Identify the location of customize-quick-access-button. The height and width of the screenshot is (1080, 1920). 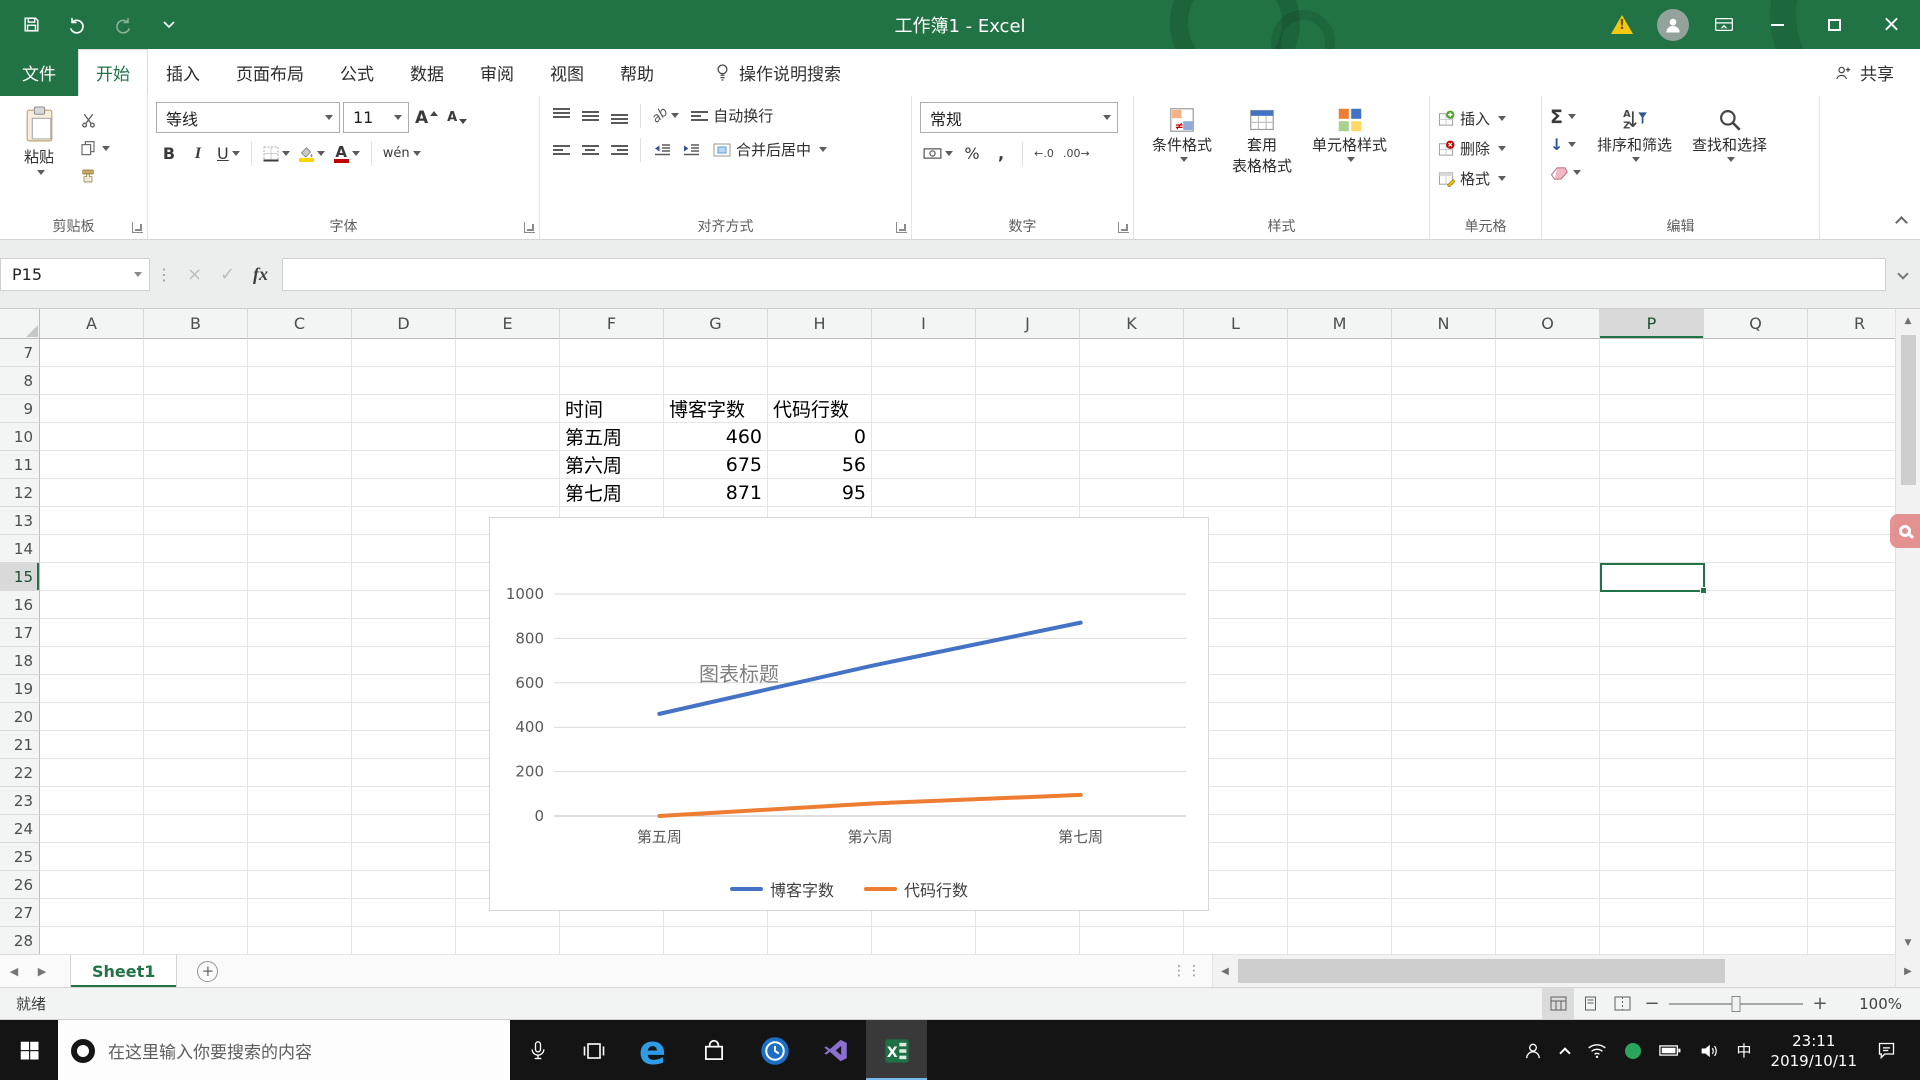
(169, 24).